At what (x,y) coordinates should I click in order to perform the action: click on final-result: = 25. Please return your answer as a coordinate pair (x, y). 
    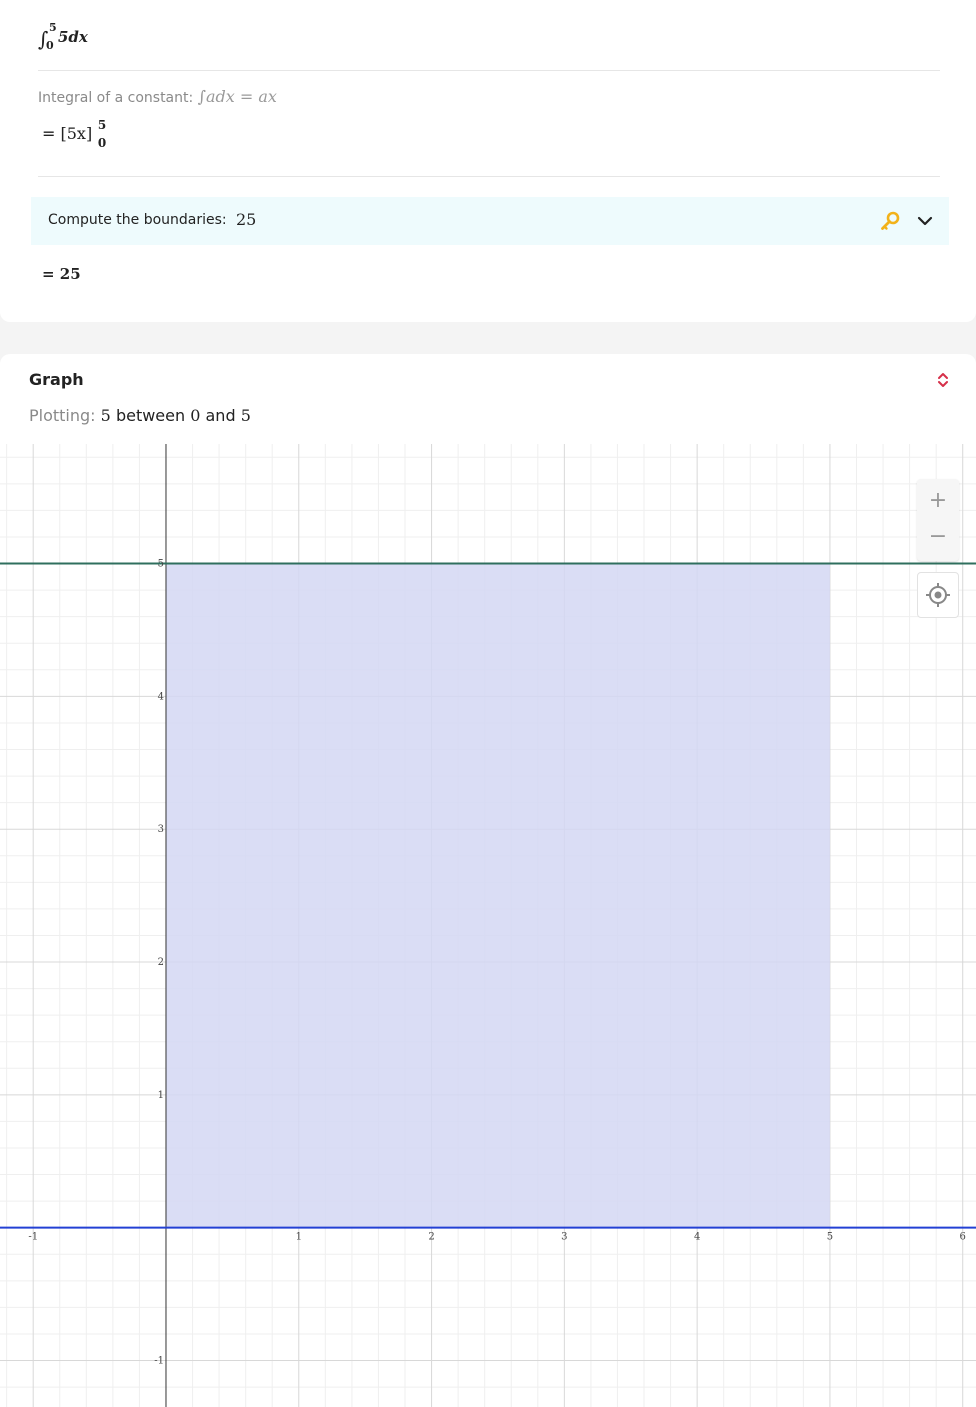
    Looking at the image, I should click on (61, 274).